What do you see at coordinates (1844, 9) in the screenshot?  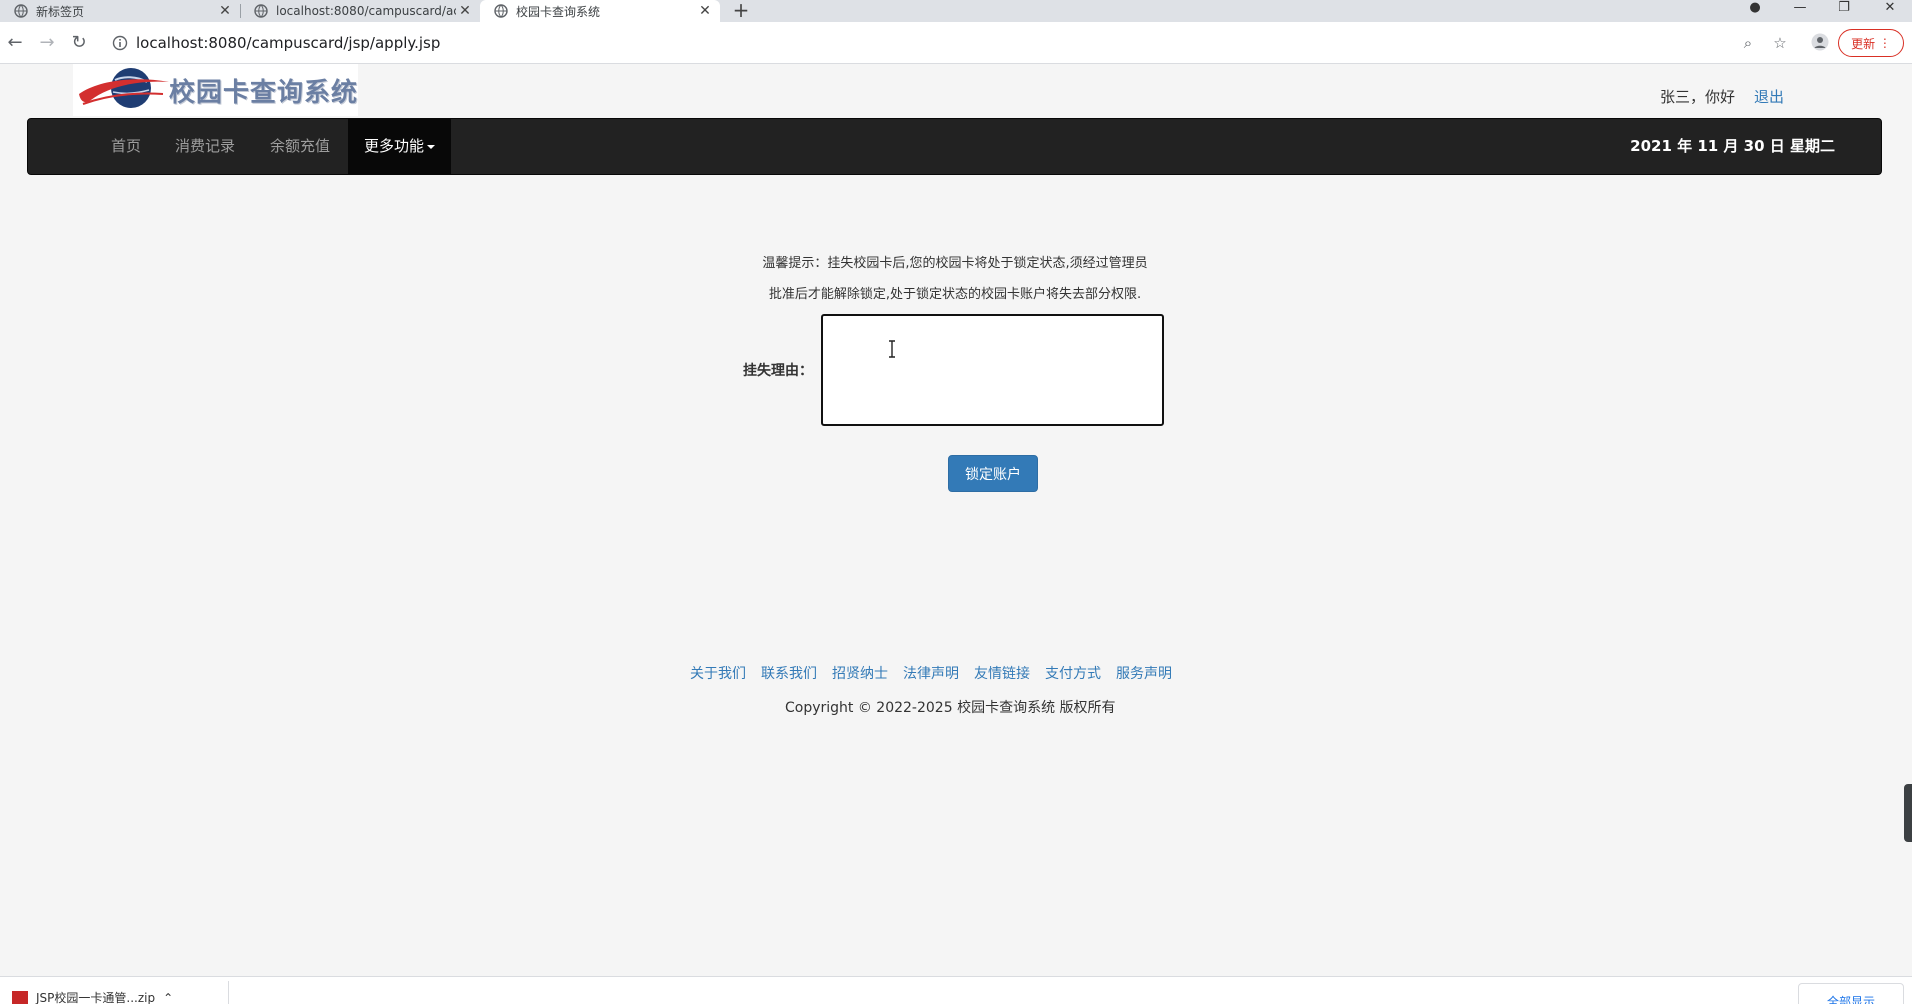 I see `restore-button: ❐` at bounding box center [1844, 9].